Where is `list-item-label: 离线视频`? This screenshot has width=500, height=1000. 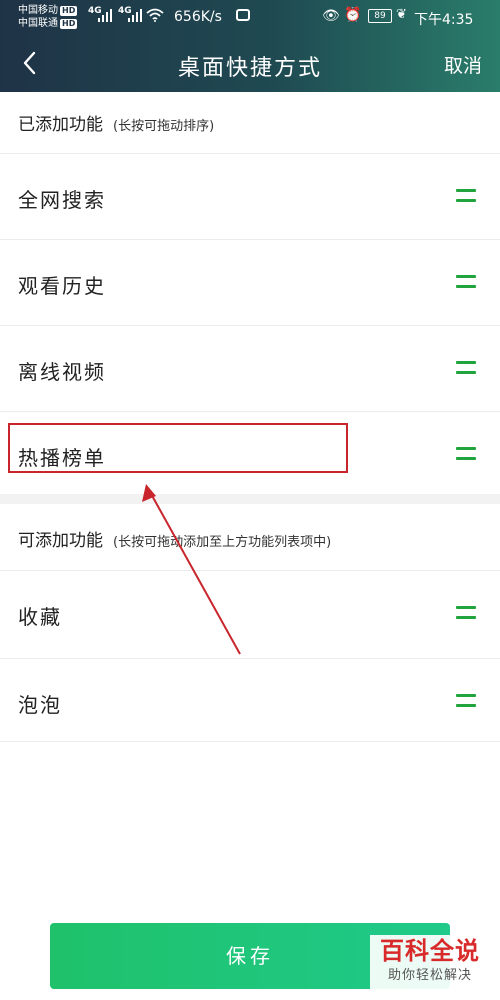
list-item-label: 离线视频 is located at coordinates (62, 372).